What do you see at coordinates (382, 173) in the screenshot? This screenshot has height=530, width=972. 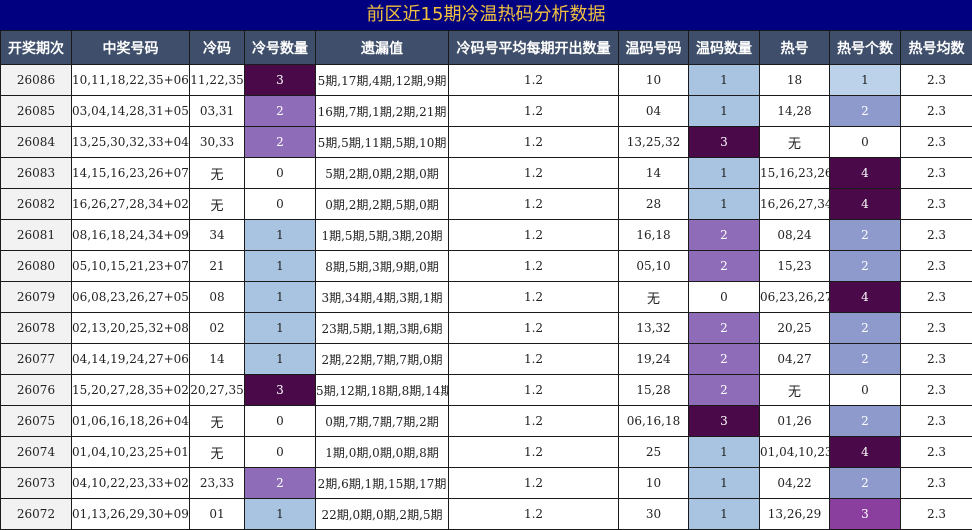 I see `cell-omission: 5期,2期,0期,2期,0期` at bounding box center [382, 173].